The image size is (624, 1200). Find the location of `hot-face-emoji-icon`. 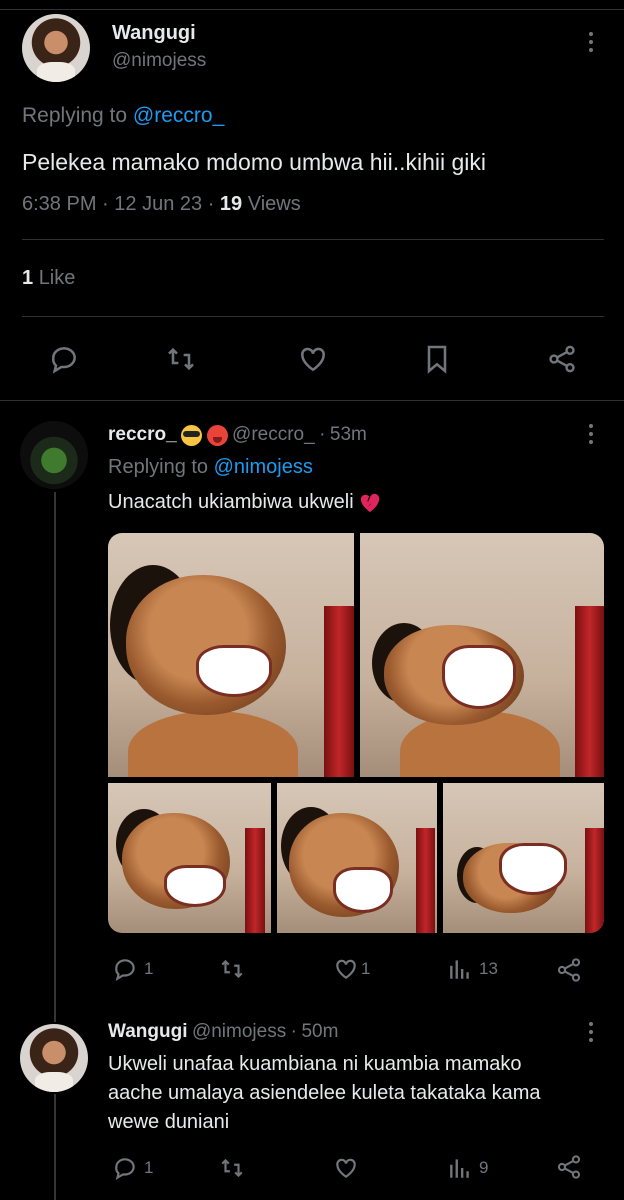

hot-face-emoji-icon is located at coordinates (217, 436).